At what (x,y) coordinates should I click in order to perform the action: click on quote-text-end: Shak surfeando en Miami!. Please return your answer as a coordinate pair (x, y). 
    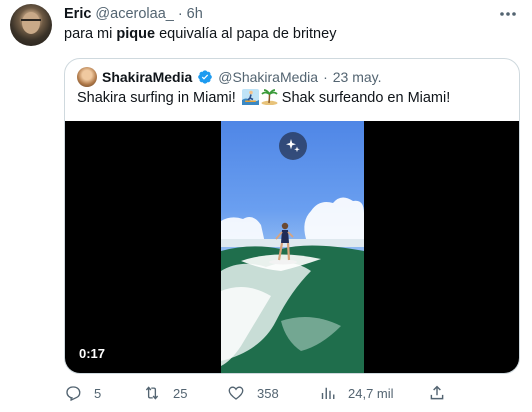
    Looking at the image, I should click on (364, 98).